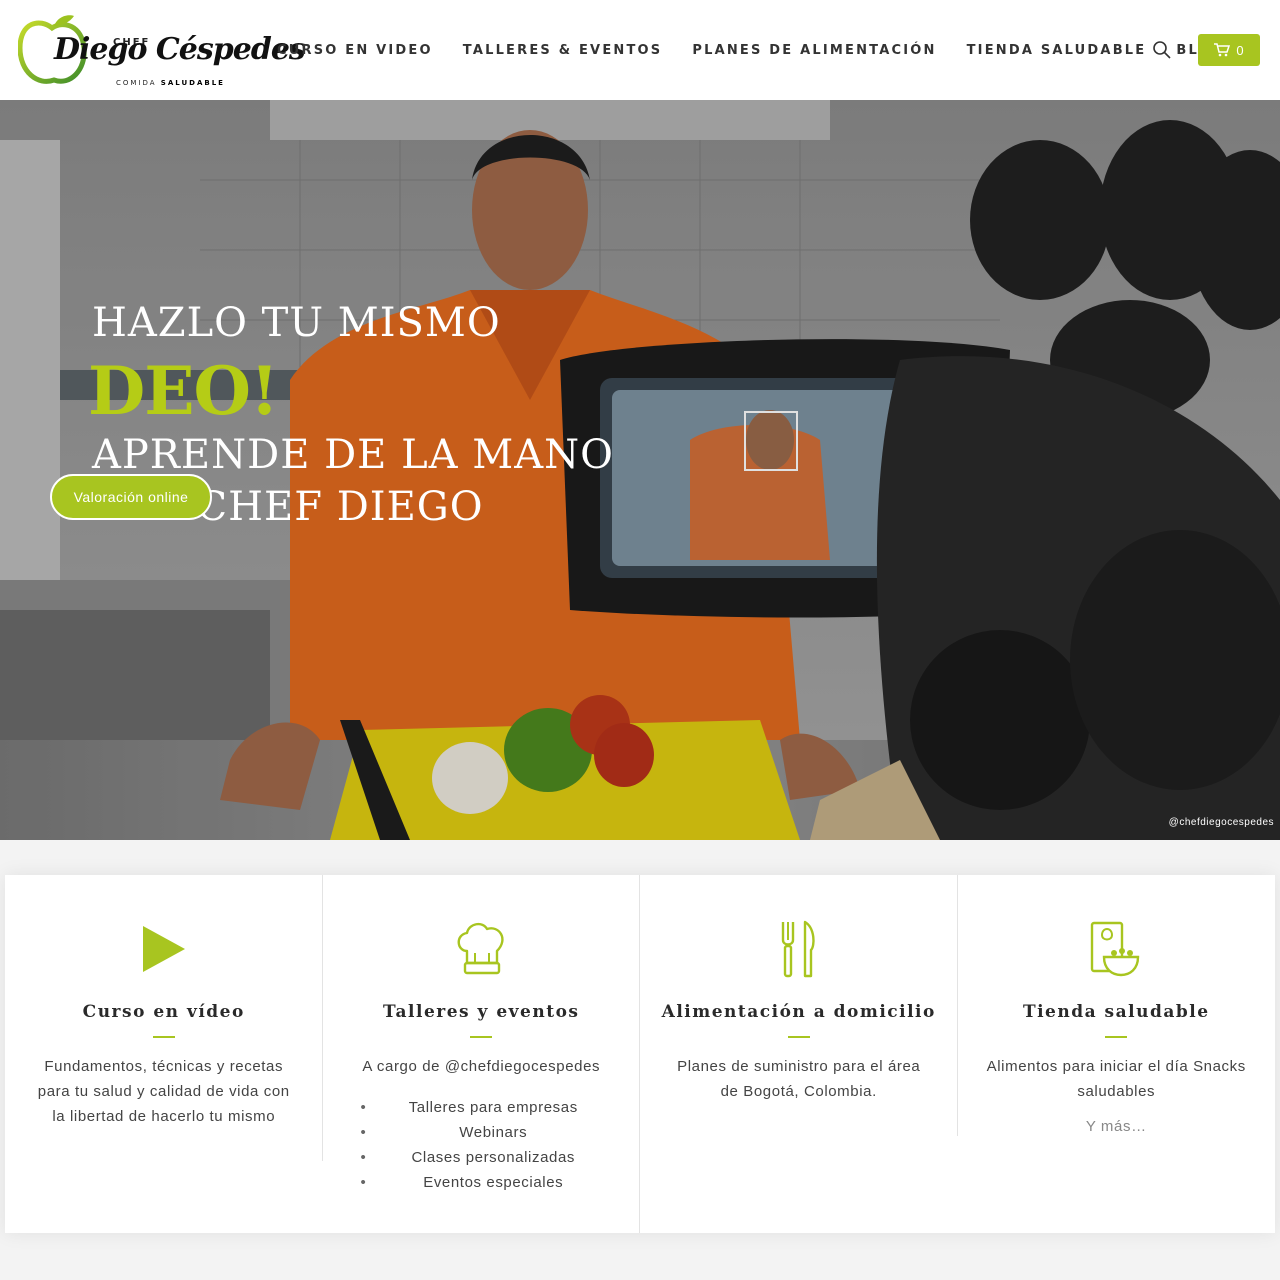  I want to click on list-item: Clases personalizadas, so click(482, 1157).